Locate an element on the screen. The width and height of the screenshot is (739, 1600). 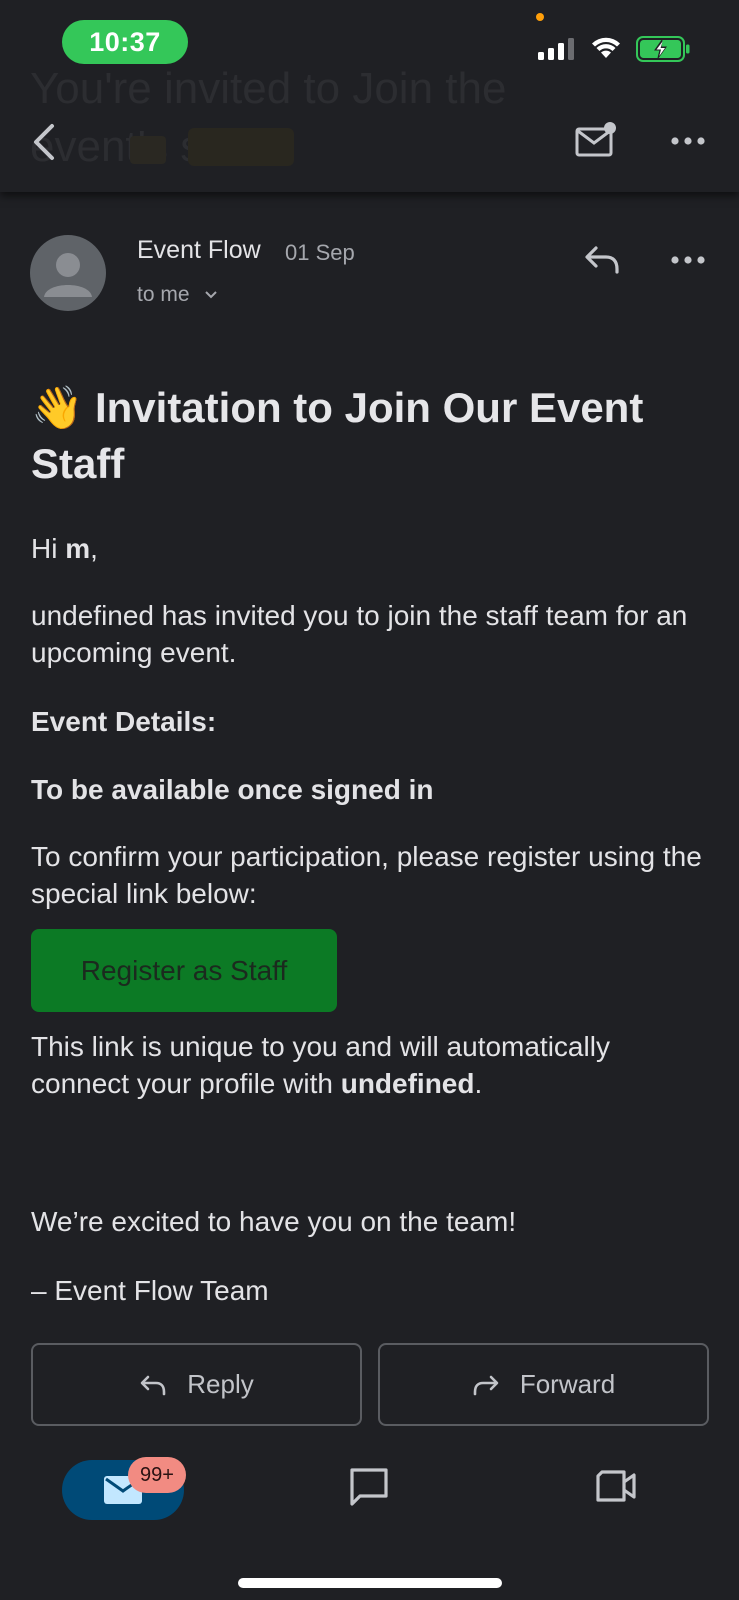
label-chip is located at coordinates (148, 150).